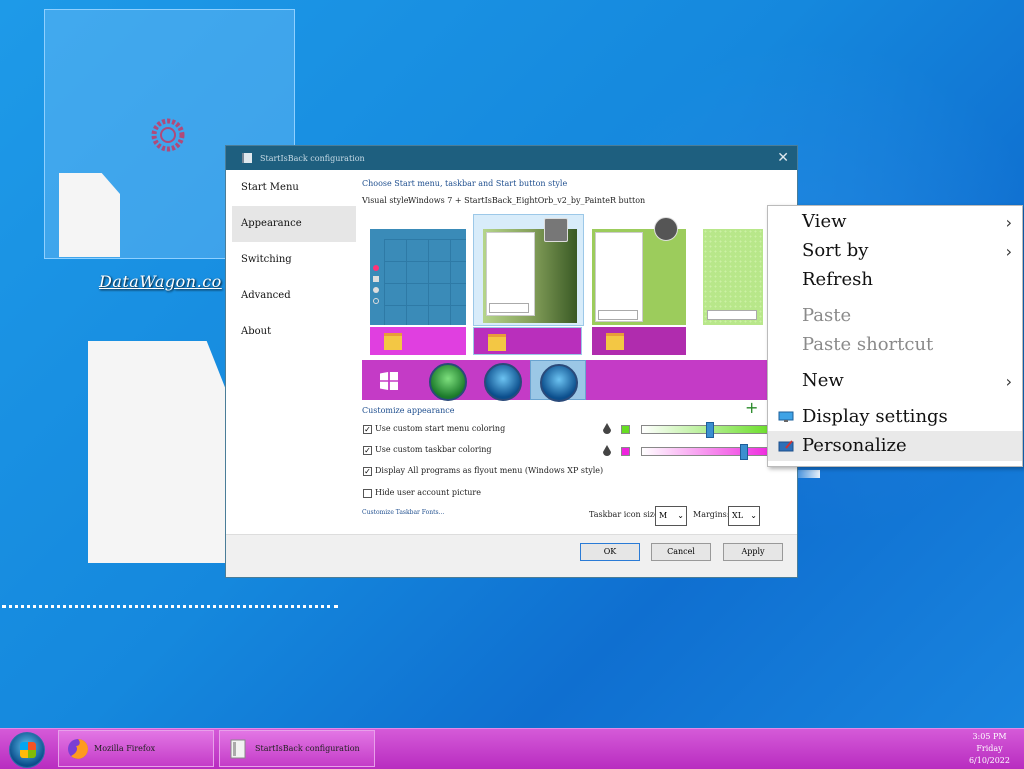  What do you see at coordinates (312, 158) in the screenshot?
I see `window-title: StartIsBack configuration` at bounding box center [312, 158].